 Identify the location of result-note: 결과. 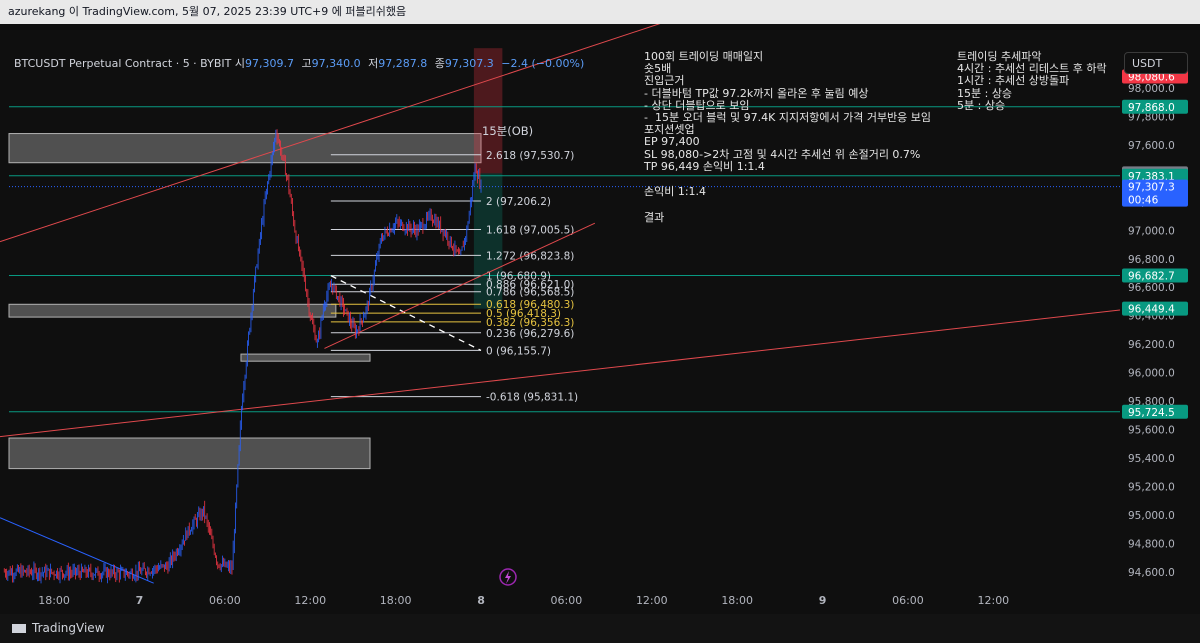
(654, 217).